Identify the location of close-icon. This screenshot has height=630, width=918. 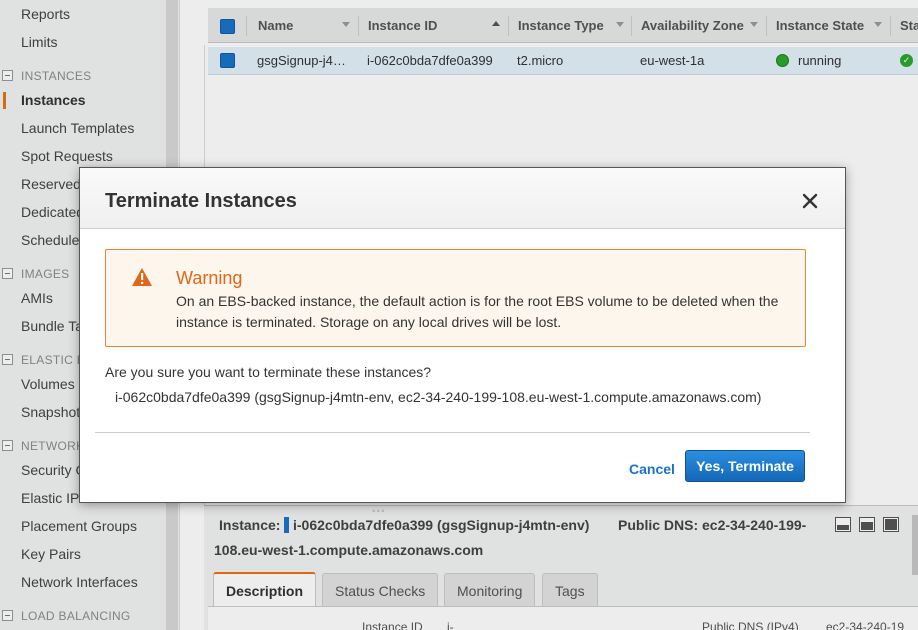
(810, 201).